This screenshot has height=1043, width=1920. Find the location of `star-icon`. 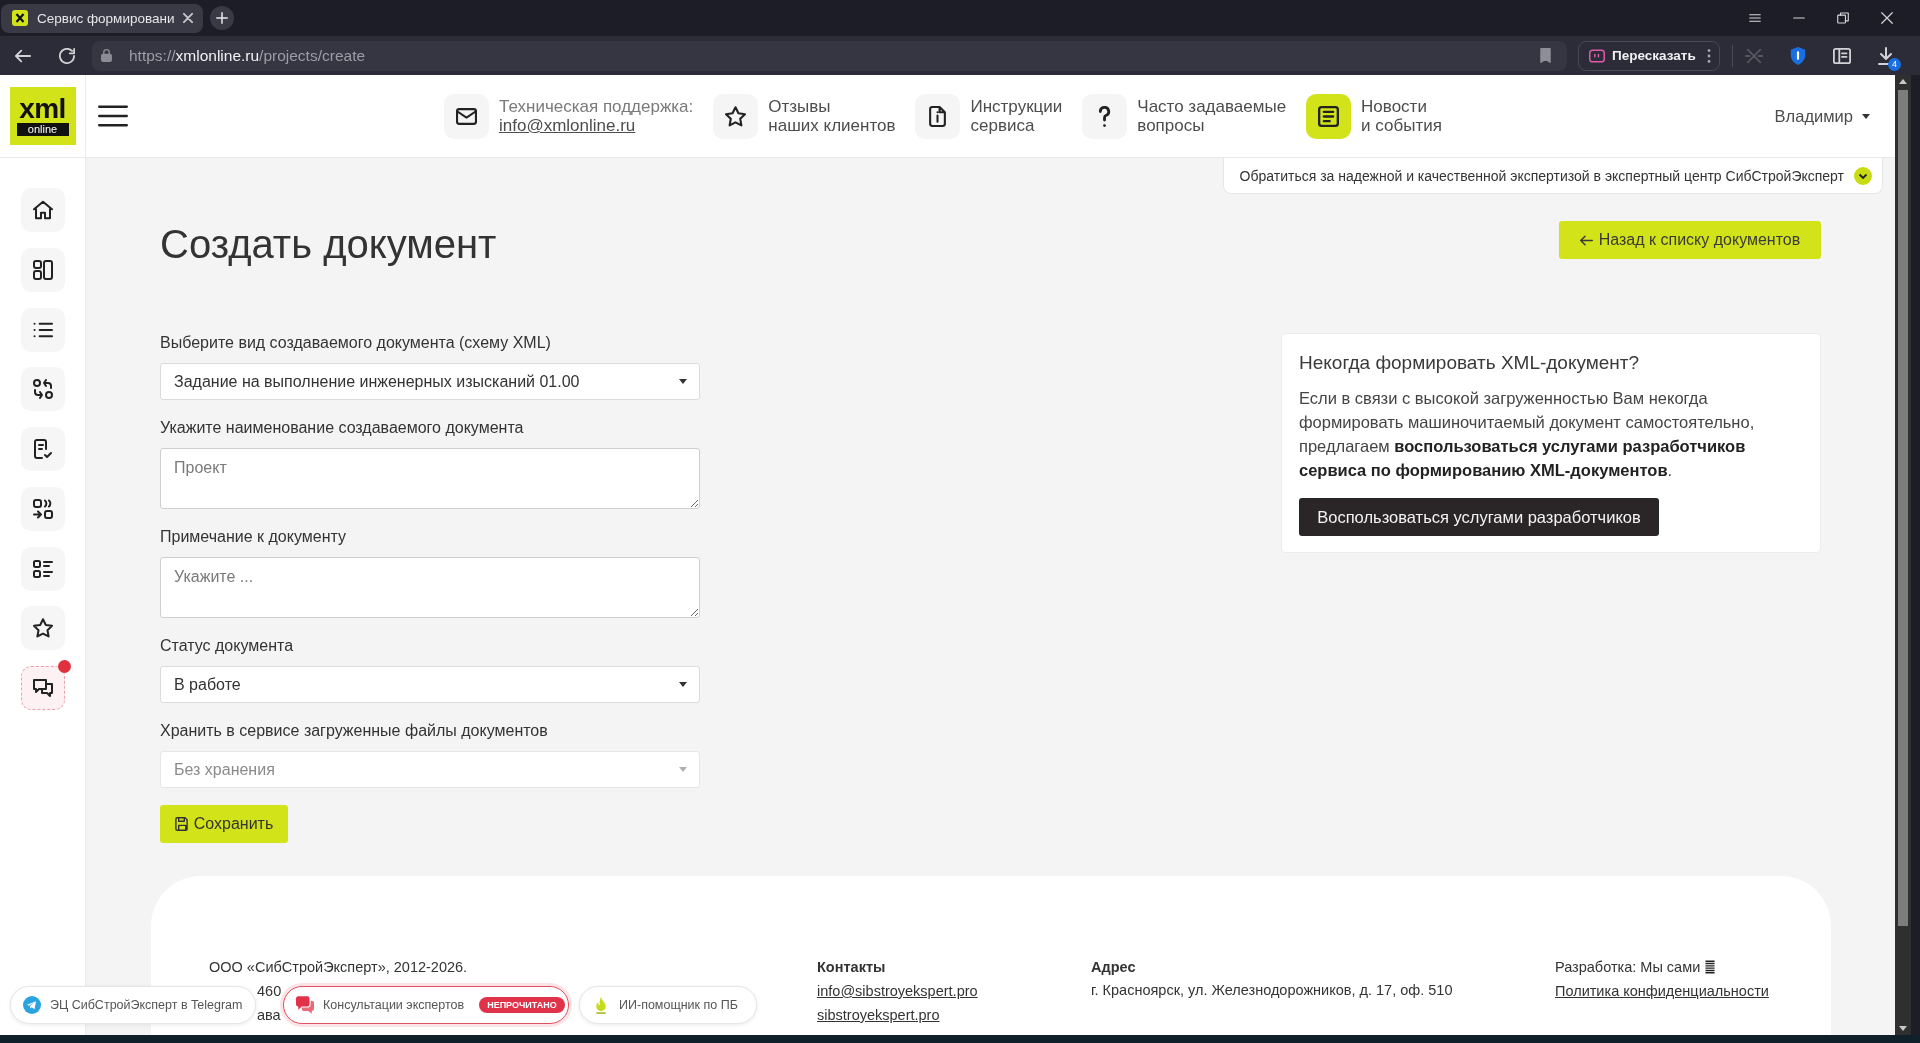

star-icon is located at coordinates (42, 628).